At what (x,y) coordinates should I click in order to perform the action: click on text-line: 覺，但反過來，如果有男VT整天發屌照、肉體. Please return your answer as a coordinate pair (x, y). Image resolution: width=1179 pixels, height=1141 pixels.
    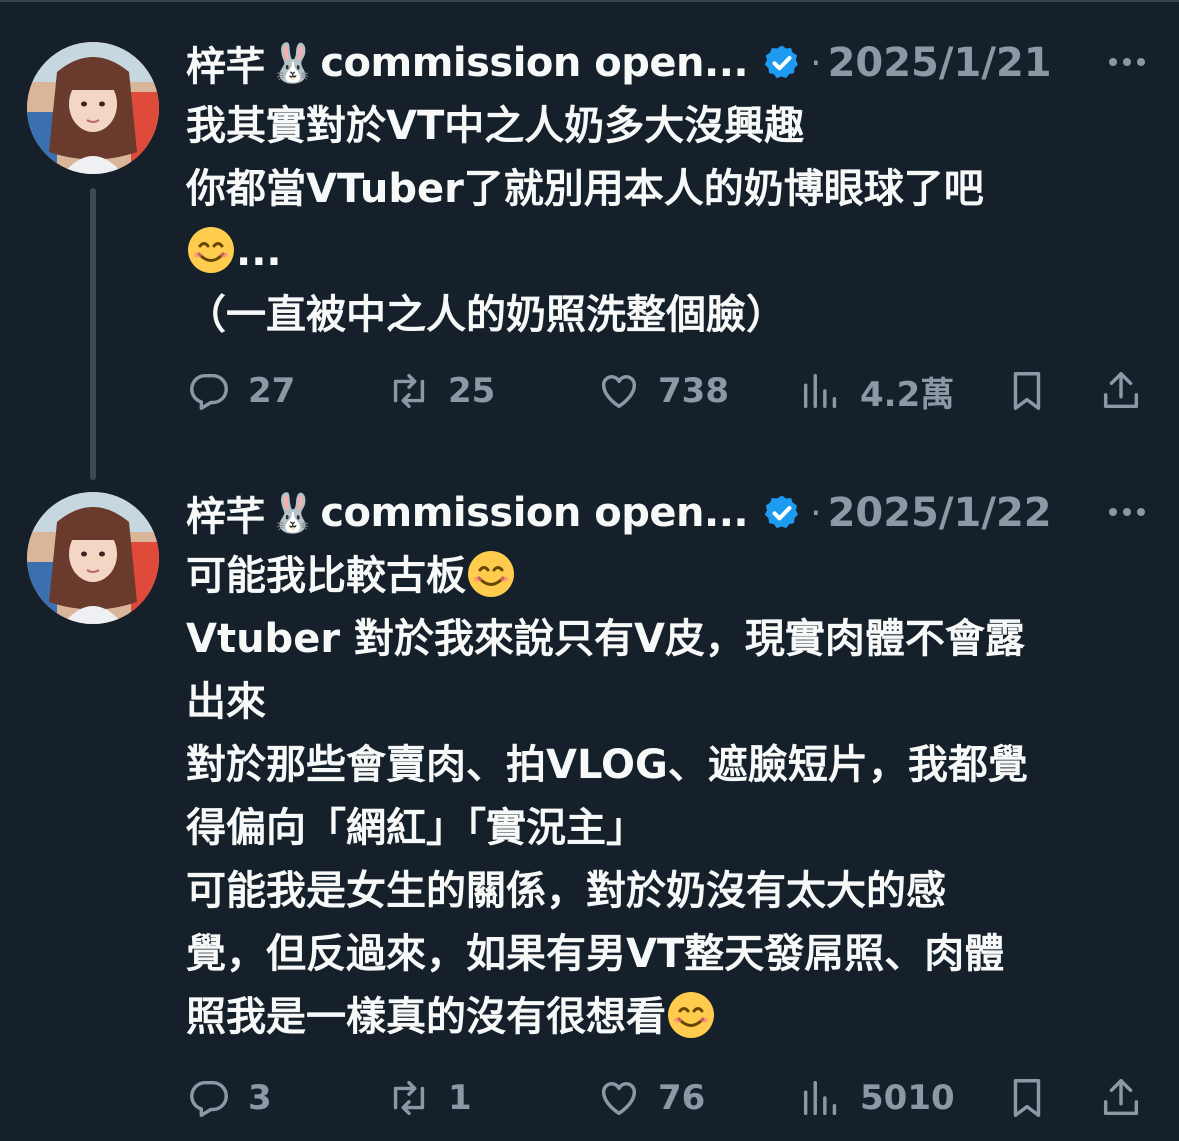
    Looking at the image, I should click on (595, 954).